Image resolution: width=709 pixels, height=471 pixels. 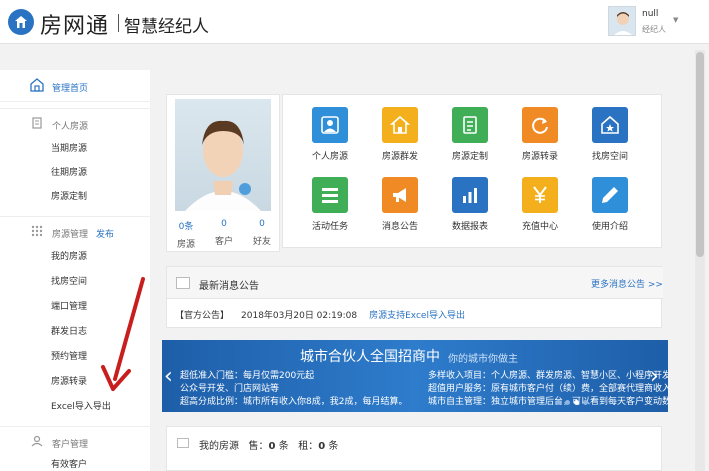 I want to click on person-card-icon, so click(x=330, y=125).